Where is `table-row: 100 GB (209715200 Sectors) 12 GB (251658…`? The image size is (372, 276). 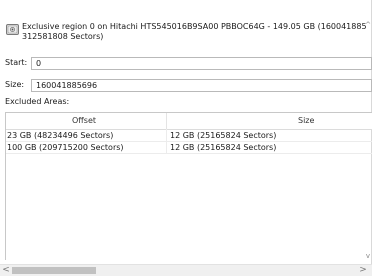
table-row: 100 GB (209715200 Sectors) 12 GB (251658… is located at coordinates (189, 147).